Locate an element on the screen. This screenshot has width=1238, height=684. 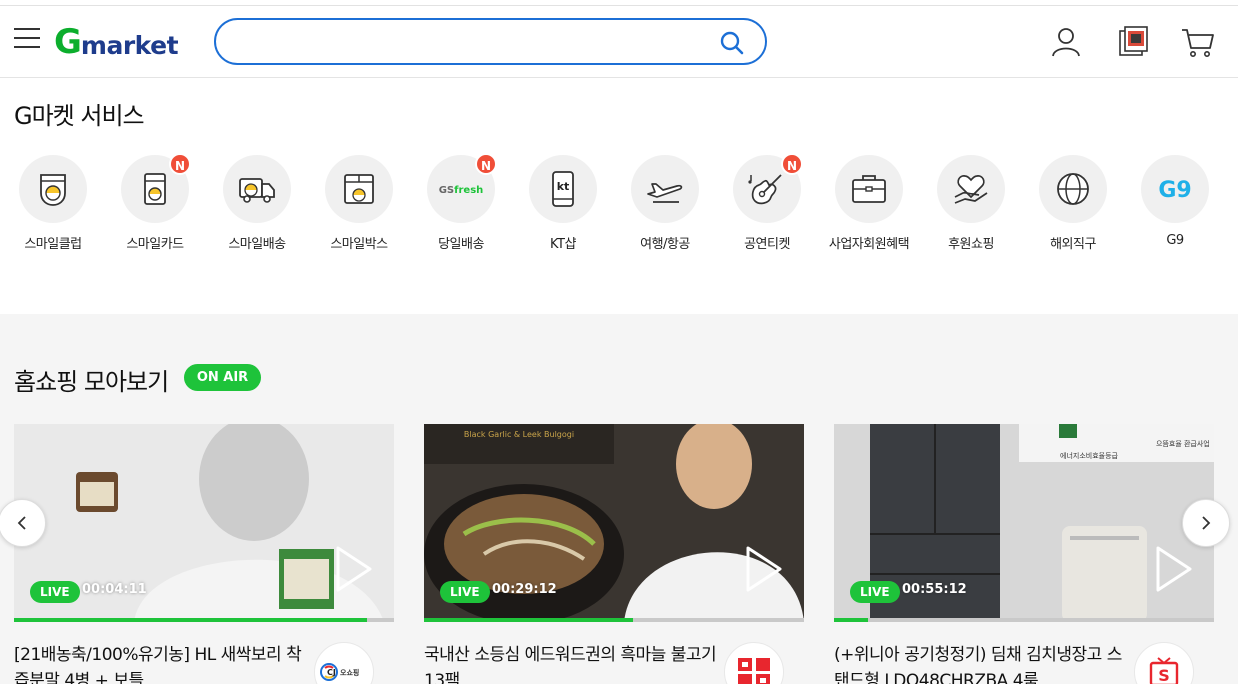
header: Gmarket is located at coordinates (619, 42).